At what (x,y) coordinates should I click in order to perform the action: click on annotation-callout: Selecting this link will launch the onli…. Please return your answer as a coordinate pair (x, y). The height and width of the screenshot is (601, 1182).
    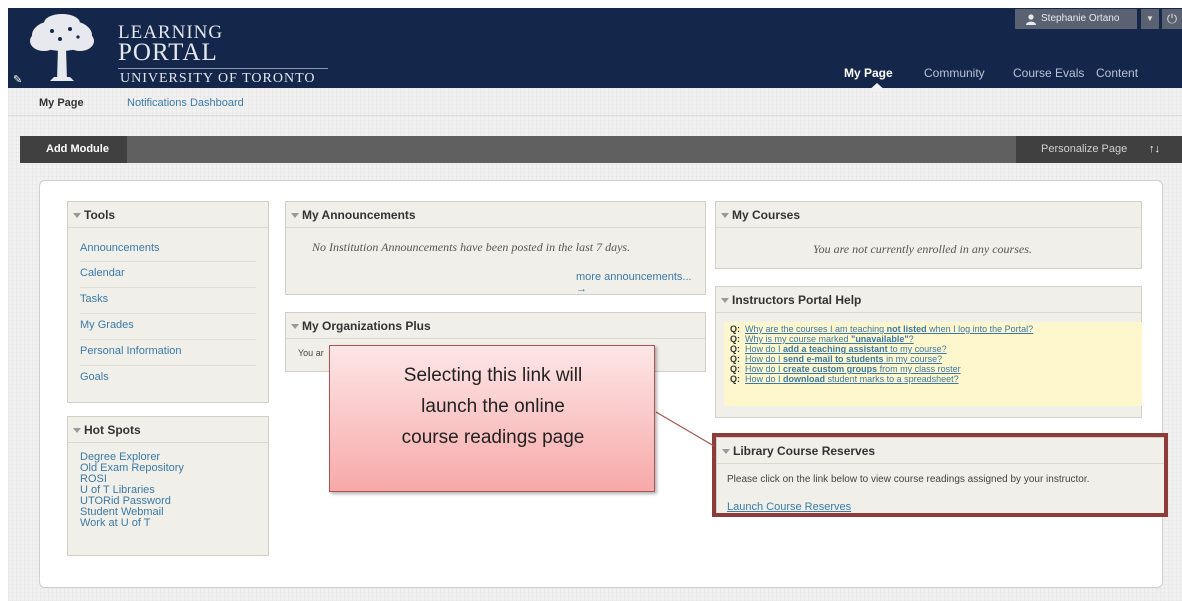
    Looking at the image, I should click on (492, 418).